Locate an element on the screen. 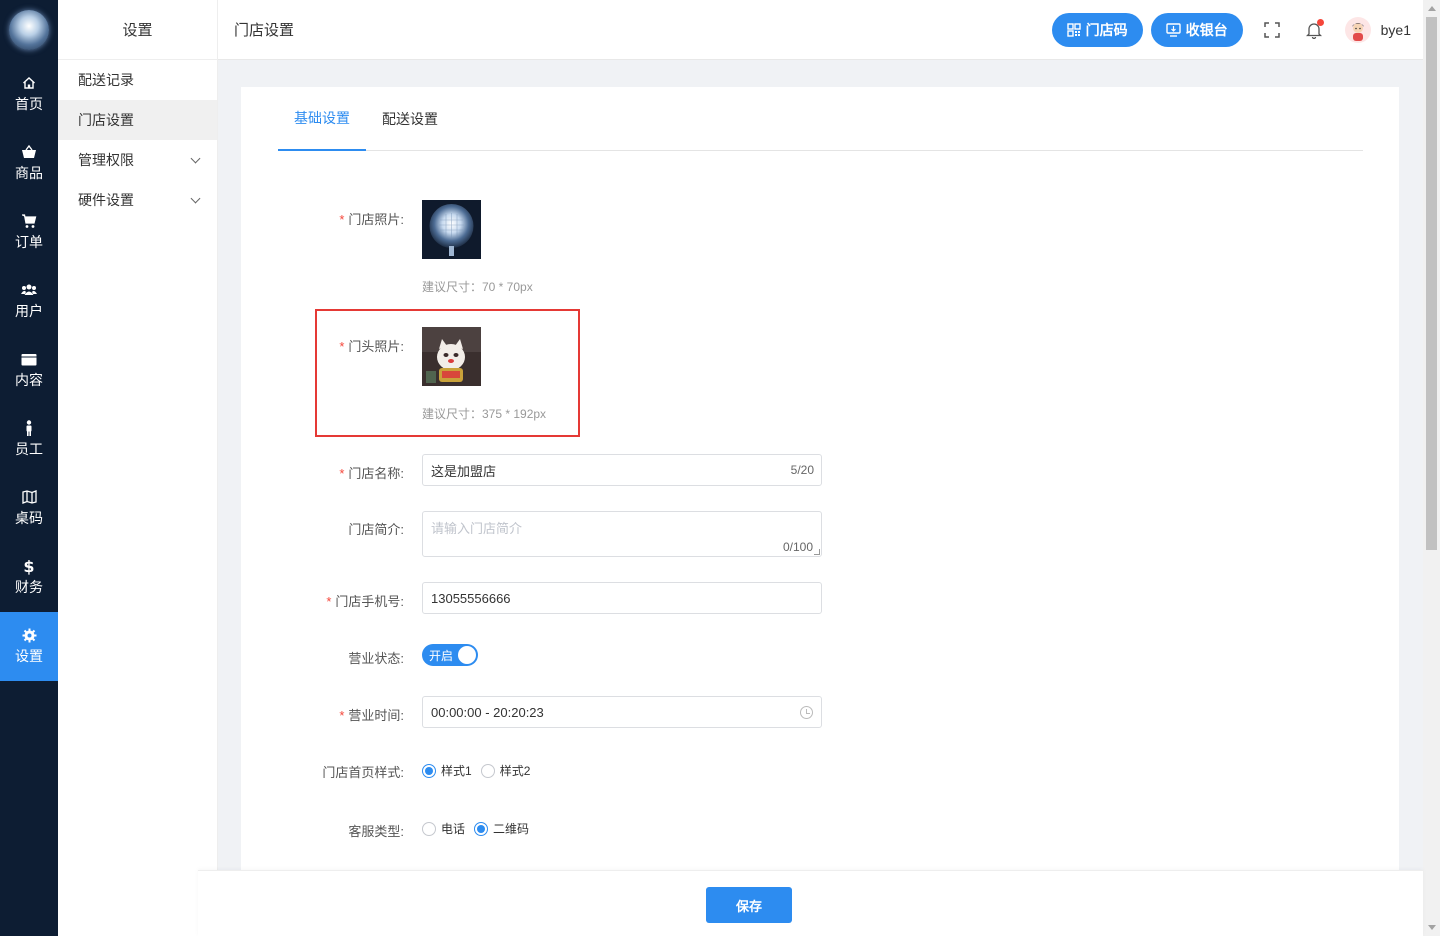 The width and height of the screenshot is (1440, 936). bell-icon is located at coordinates (1314, 30).